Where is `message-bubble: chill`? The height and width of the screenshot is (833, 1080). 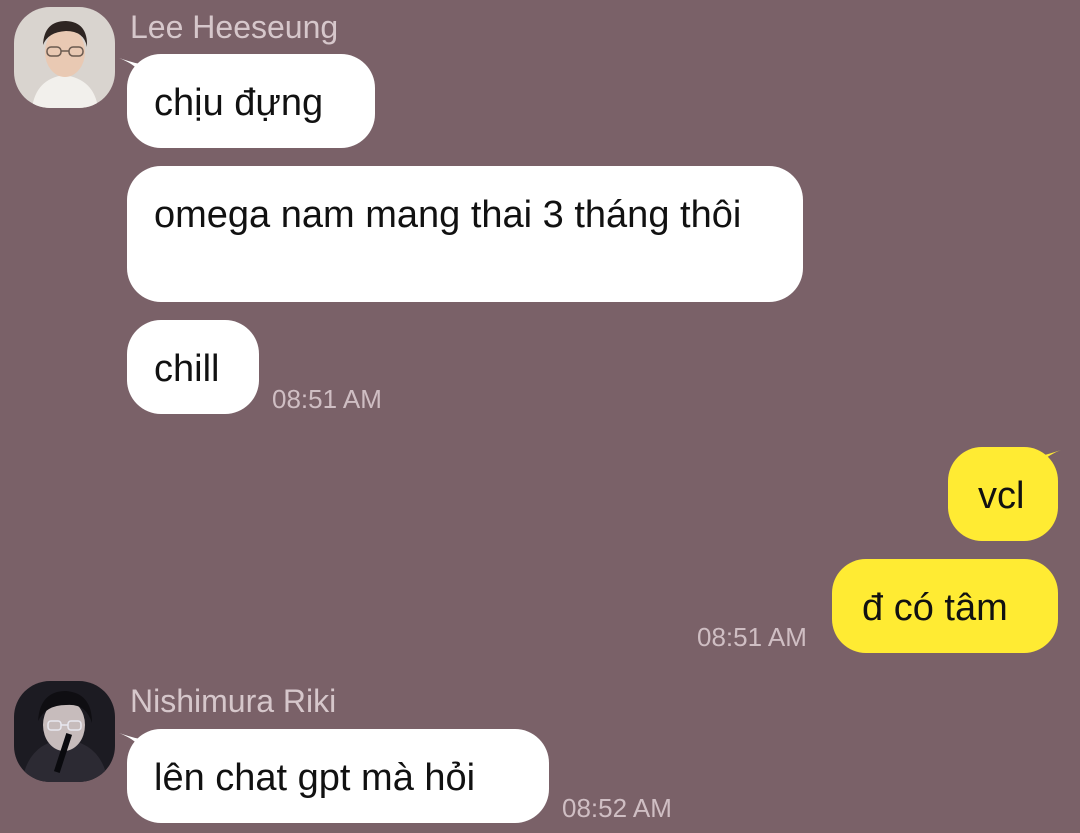
message-bubble: chill is located at coordinates (193, 367).